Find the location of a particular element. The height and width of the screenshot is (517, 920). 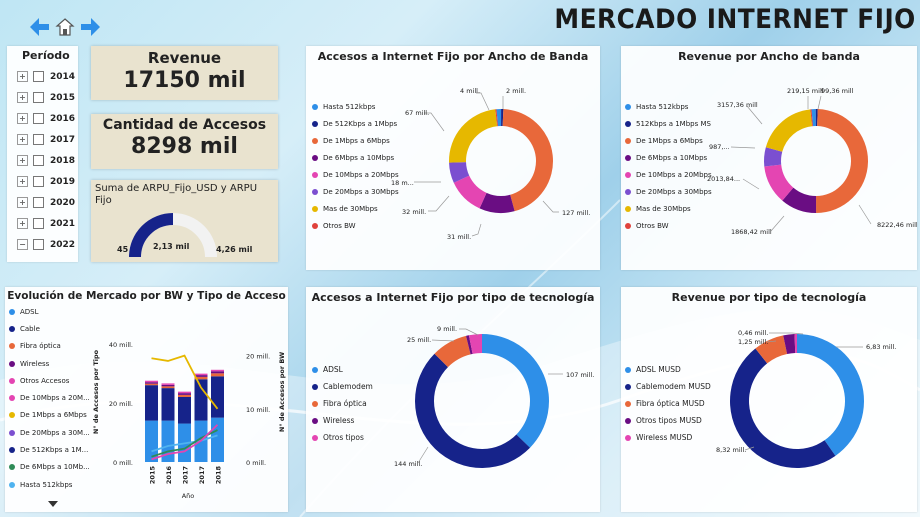

periodo-year-2021: +2021 is located at coordinates (46, 223).